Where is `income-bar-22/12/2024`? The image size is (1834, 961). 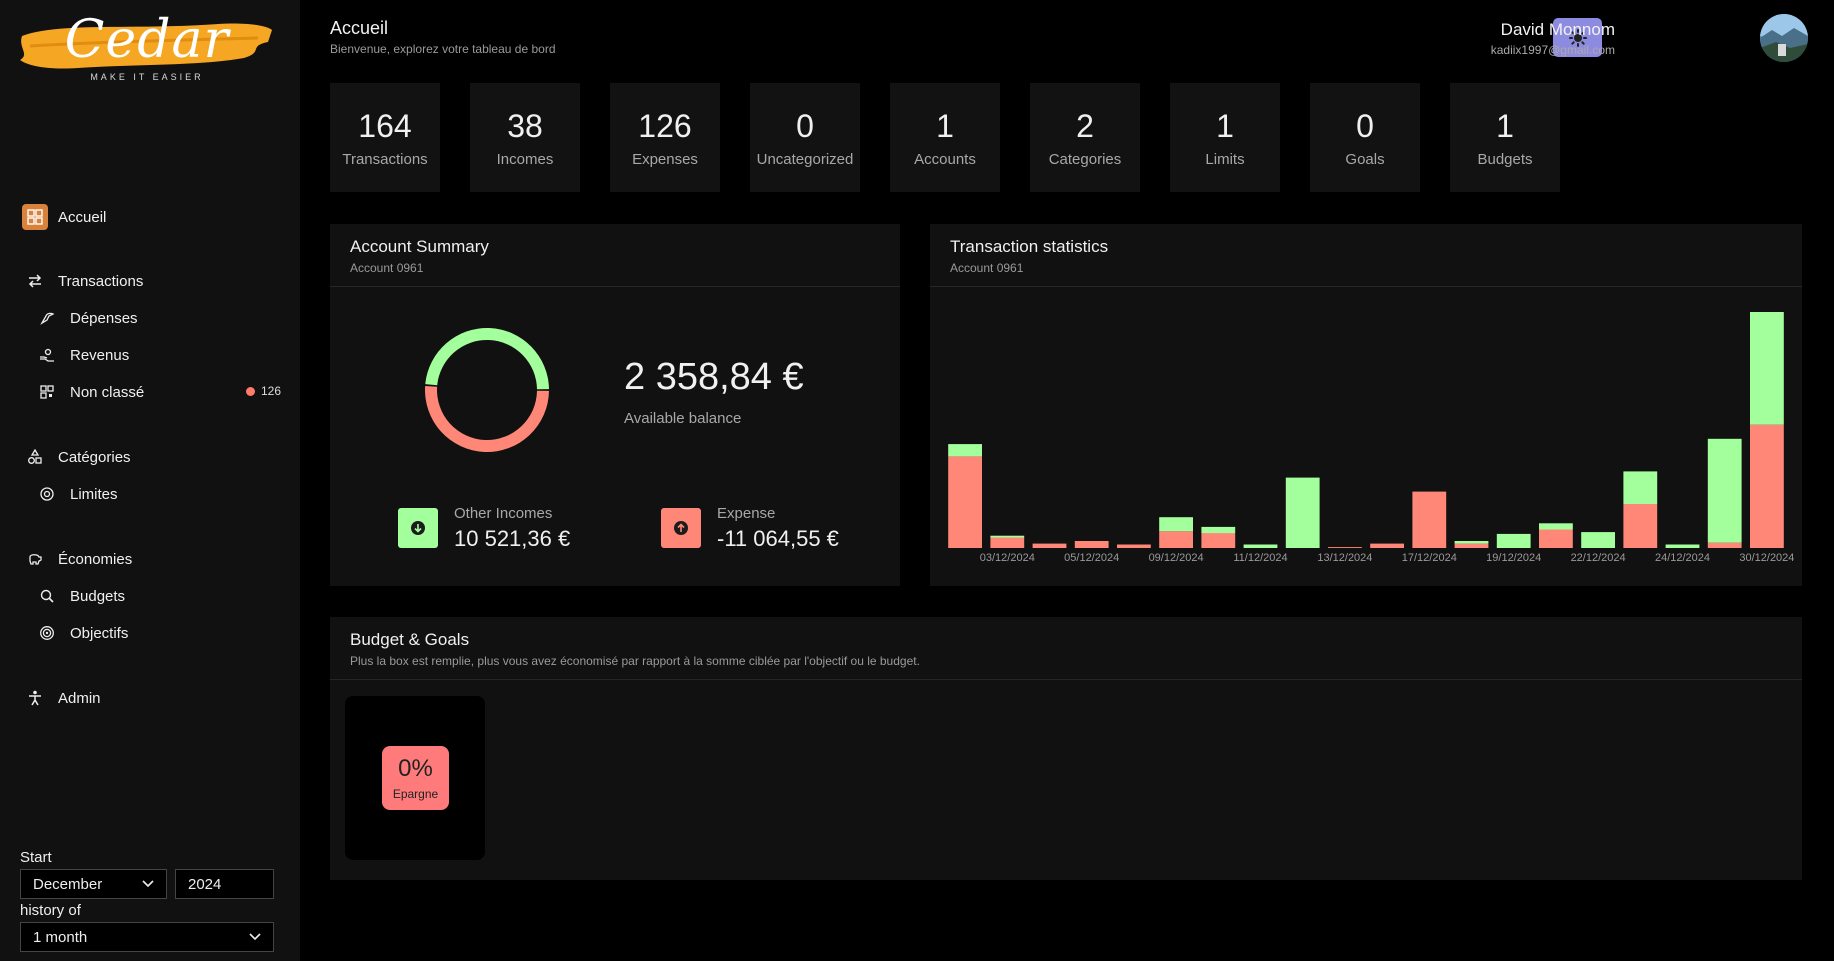
income-bar-22/12/2024 is located at coordinates (1598, 540).